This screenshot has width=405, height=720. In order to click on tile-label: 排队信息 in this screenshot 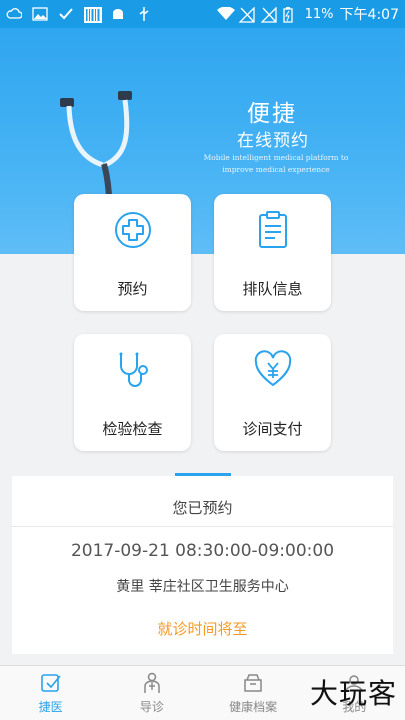, I will do `click(272, 289)`.